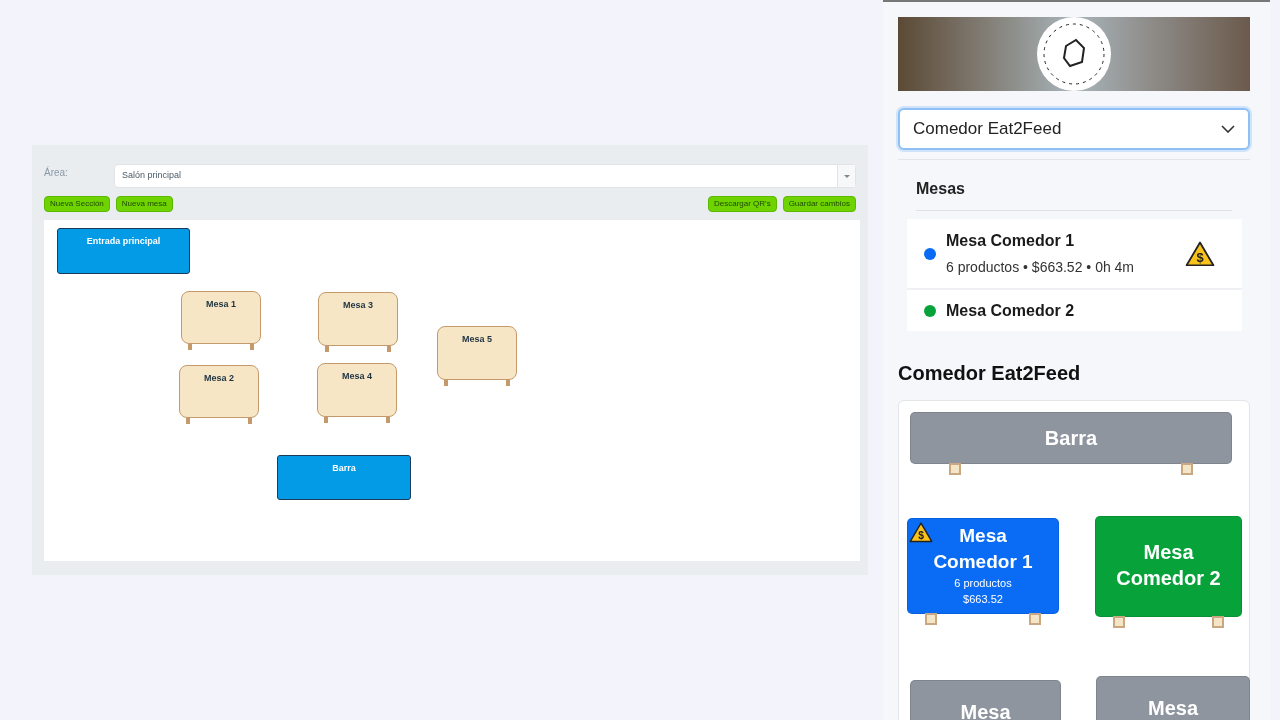  Describe the element at coordinates (1011, 310) in the screenshot. I see `table-name: Mesa Comedor 2` at that location.